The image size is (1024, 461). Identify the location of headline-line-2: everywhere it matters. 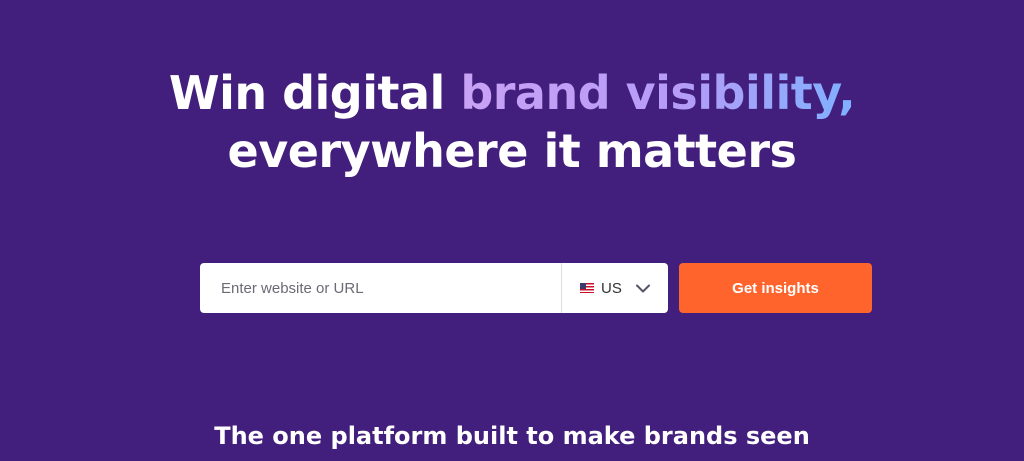
(512, 151).